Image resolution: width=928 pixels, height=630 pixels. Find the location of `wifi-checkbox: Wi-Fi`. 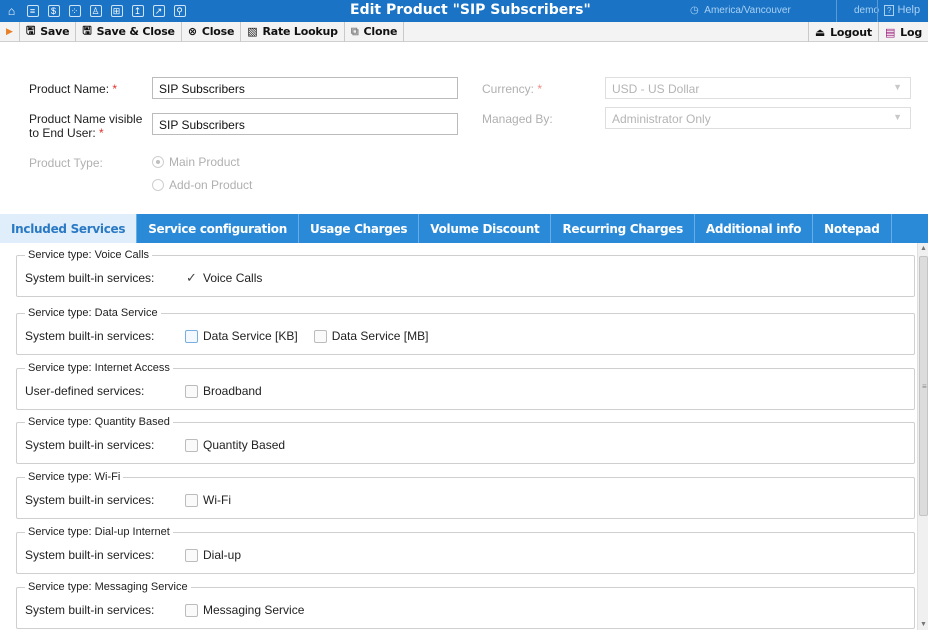

wifi-checkbox: Wi-Fi is located at coordinates (208, 500).